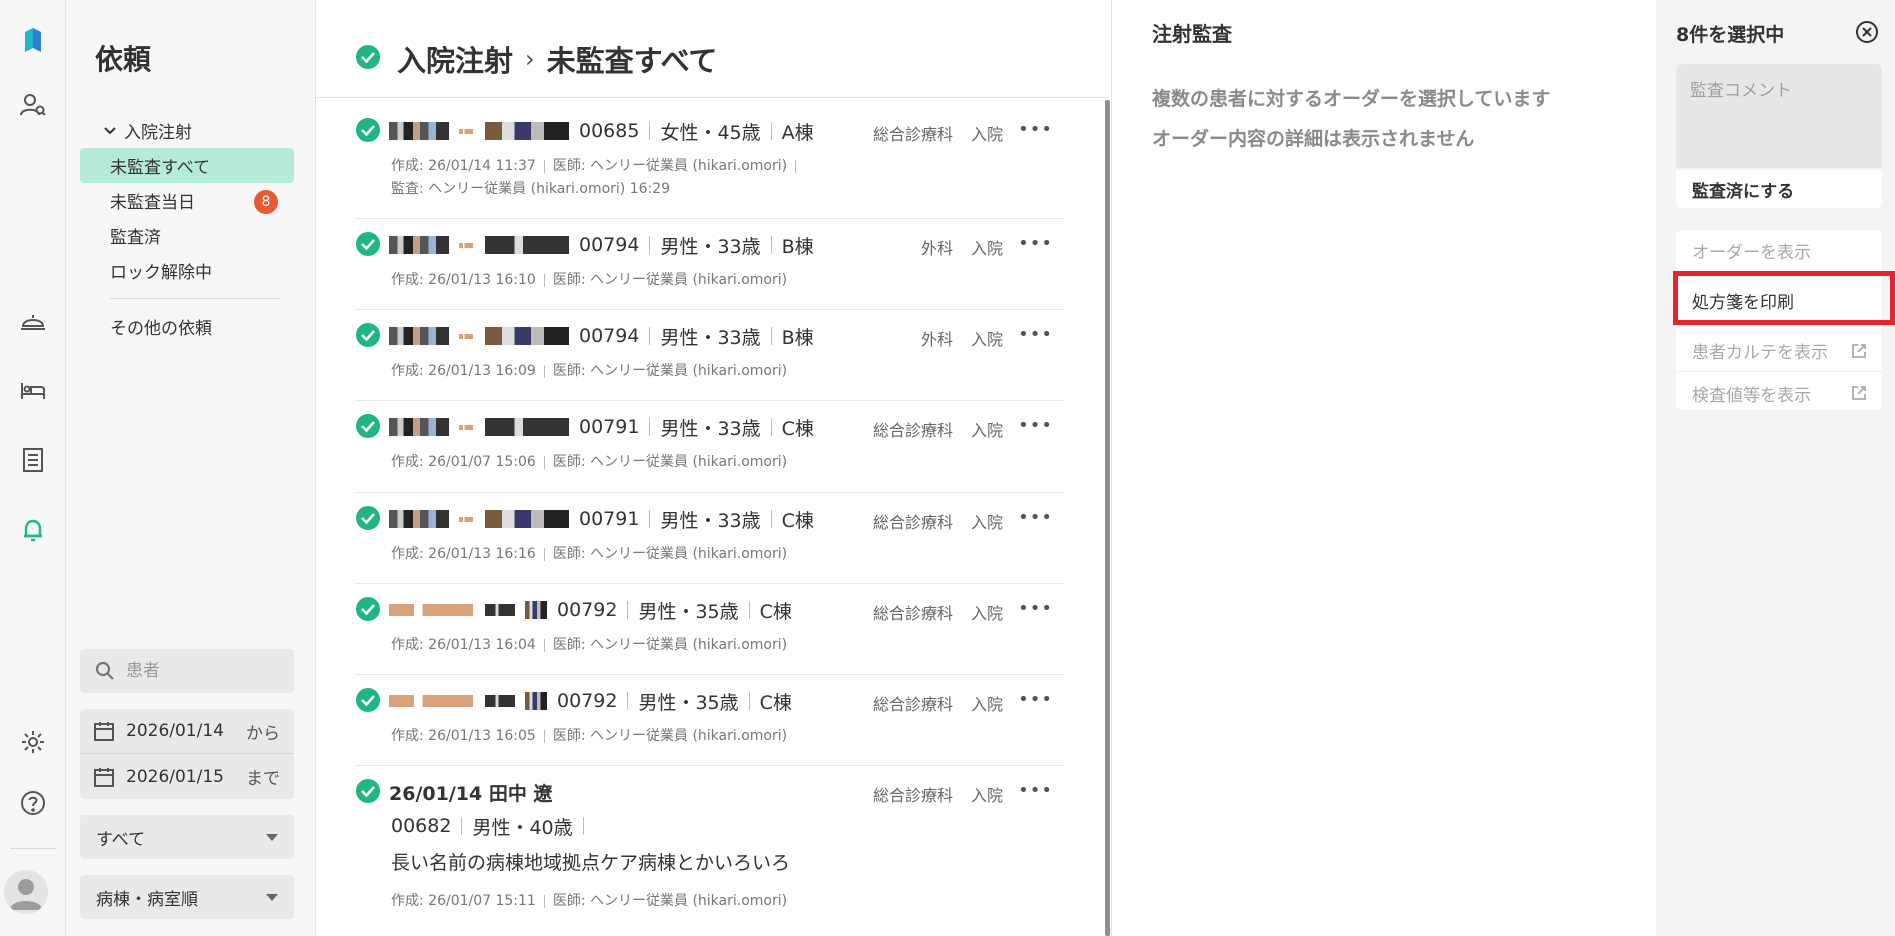 The image size is (1895, 936). What do you see at coordinates (929, 521) in the screenshot?
I see `order-dept: 総合診療科 入院` at bounding box center [929, 521].